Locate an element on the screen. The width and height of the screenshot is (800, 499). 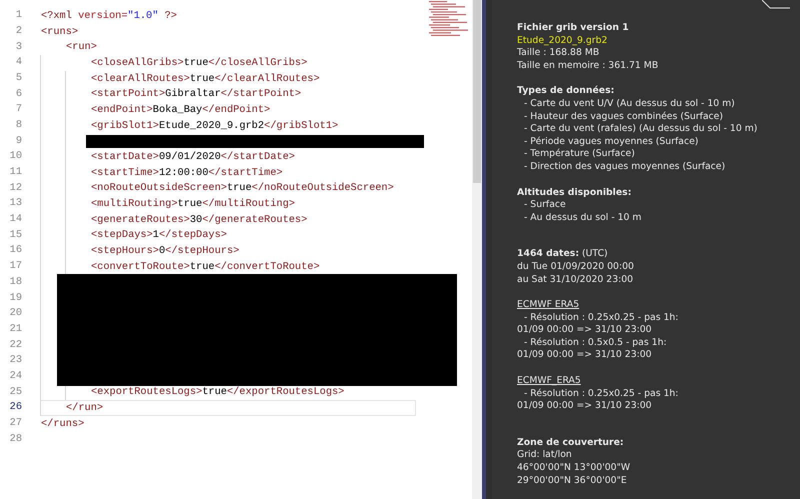
source-name: ECMWF ERA5 is located at coordinates (548, 304).